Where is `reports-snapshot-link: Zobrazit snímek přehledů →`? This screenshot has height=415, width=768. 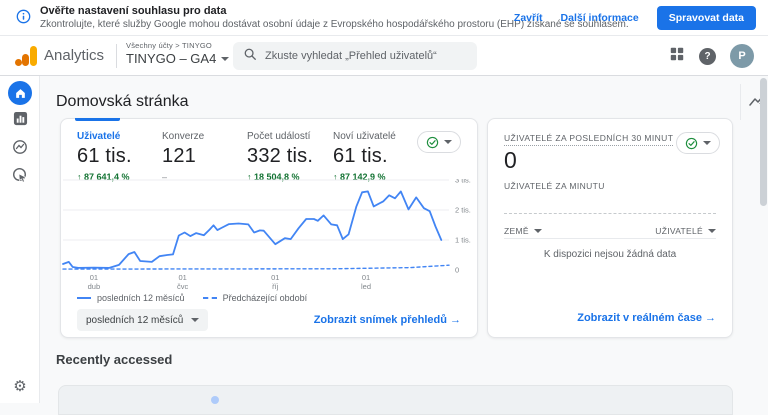
reports-snapshot-link: Zobrazit snímek přehledů → is located at coordinates (387, 320).